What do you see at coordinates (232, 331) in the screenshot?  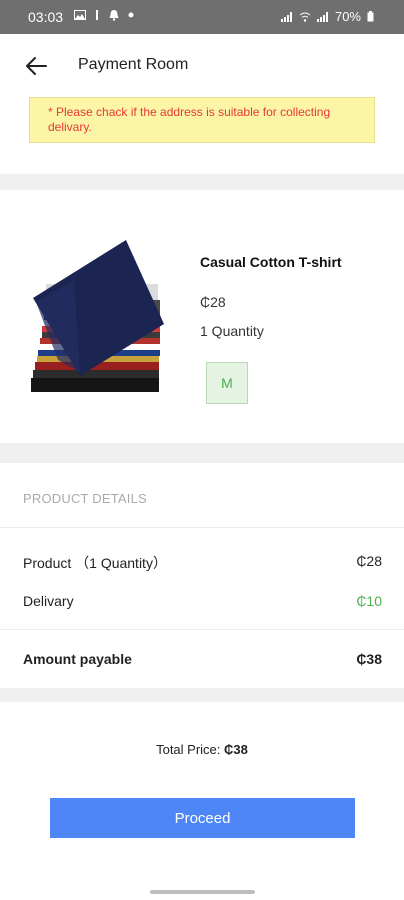 I see `product-quantity: 1 Quantity` at bounding box center [232, 331].